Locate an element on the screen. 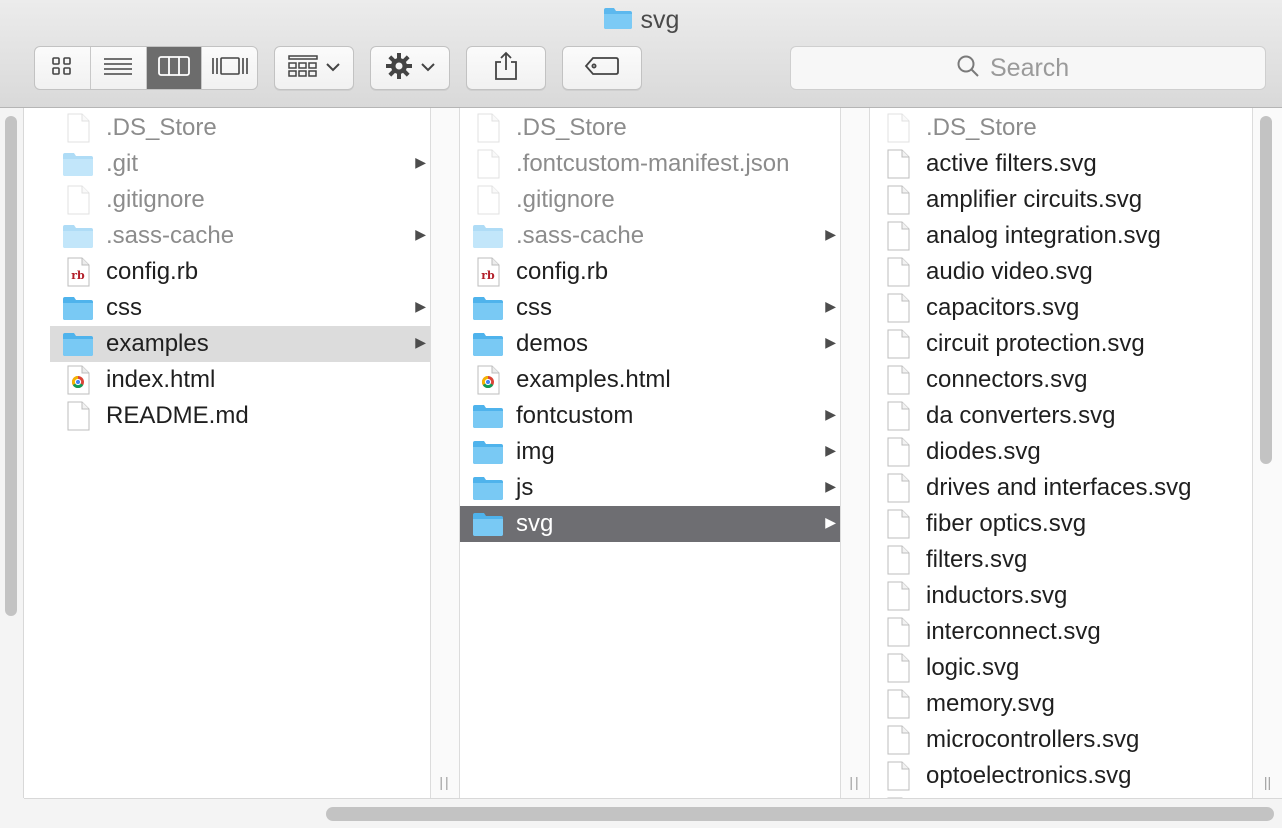 The width and height of the screenshot is (1282, 828). file-name: circuit protection.svg is located at coordinates (1035, 343).